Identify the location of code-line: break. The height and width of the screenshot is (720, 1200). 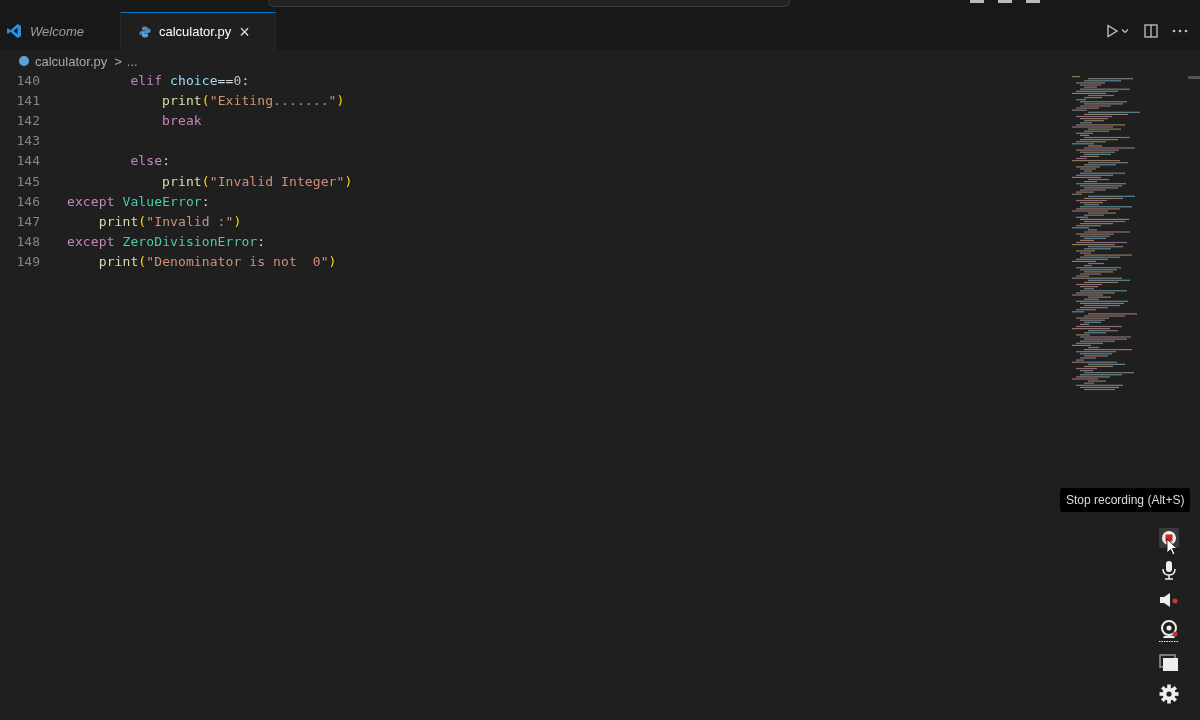
(181, 120).